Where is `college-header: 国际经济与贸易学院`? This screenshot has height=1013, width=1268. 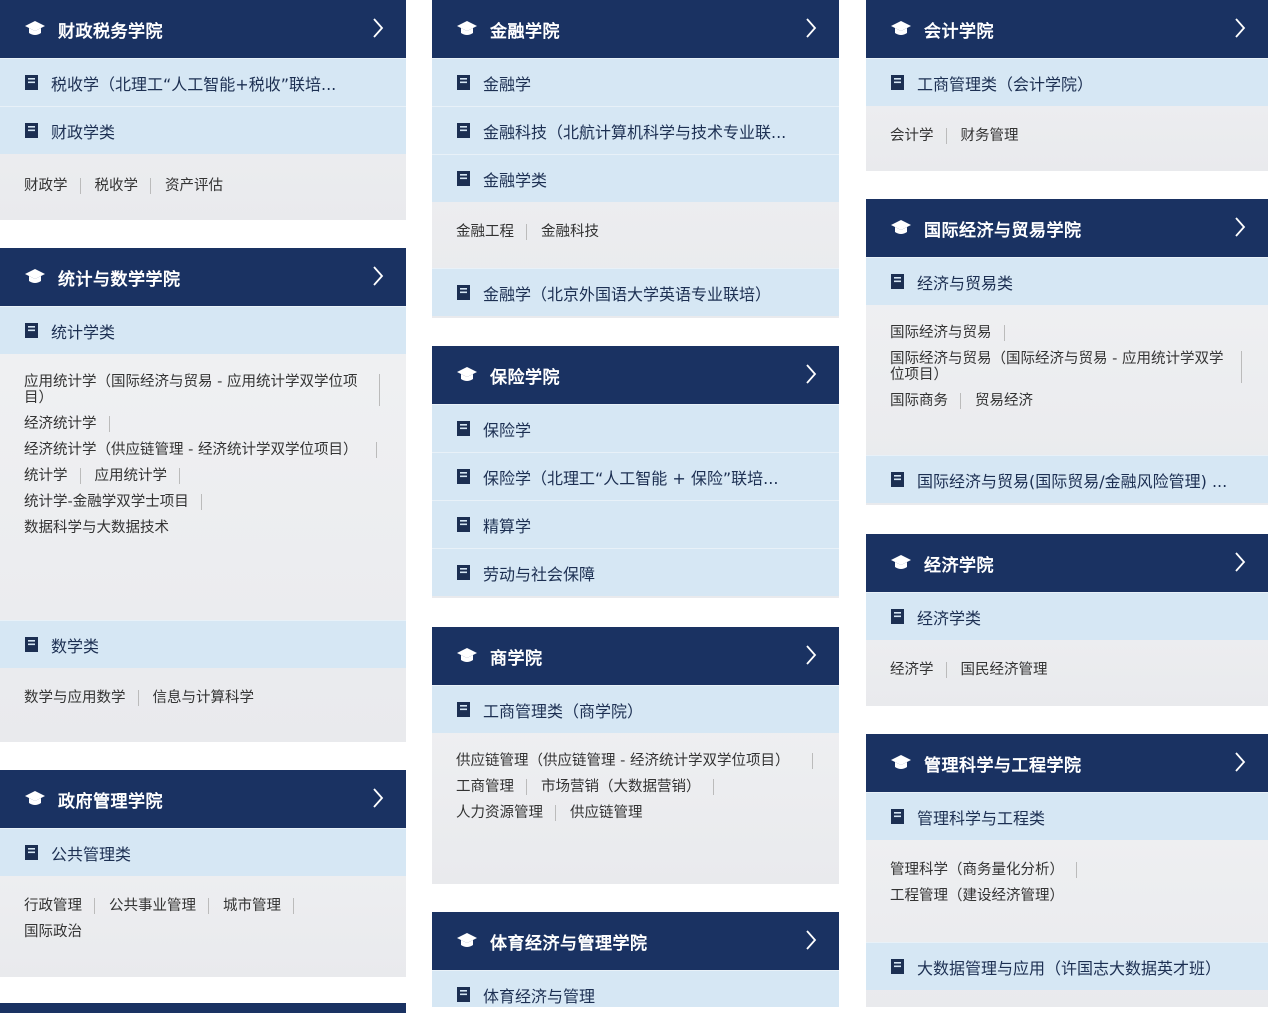 college-header: 国际经济与贸易学院 is located at coordinates (1067, 228).